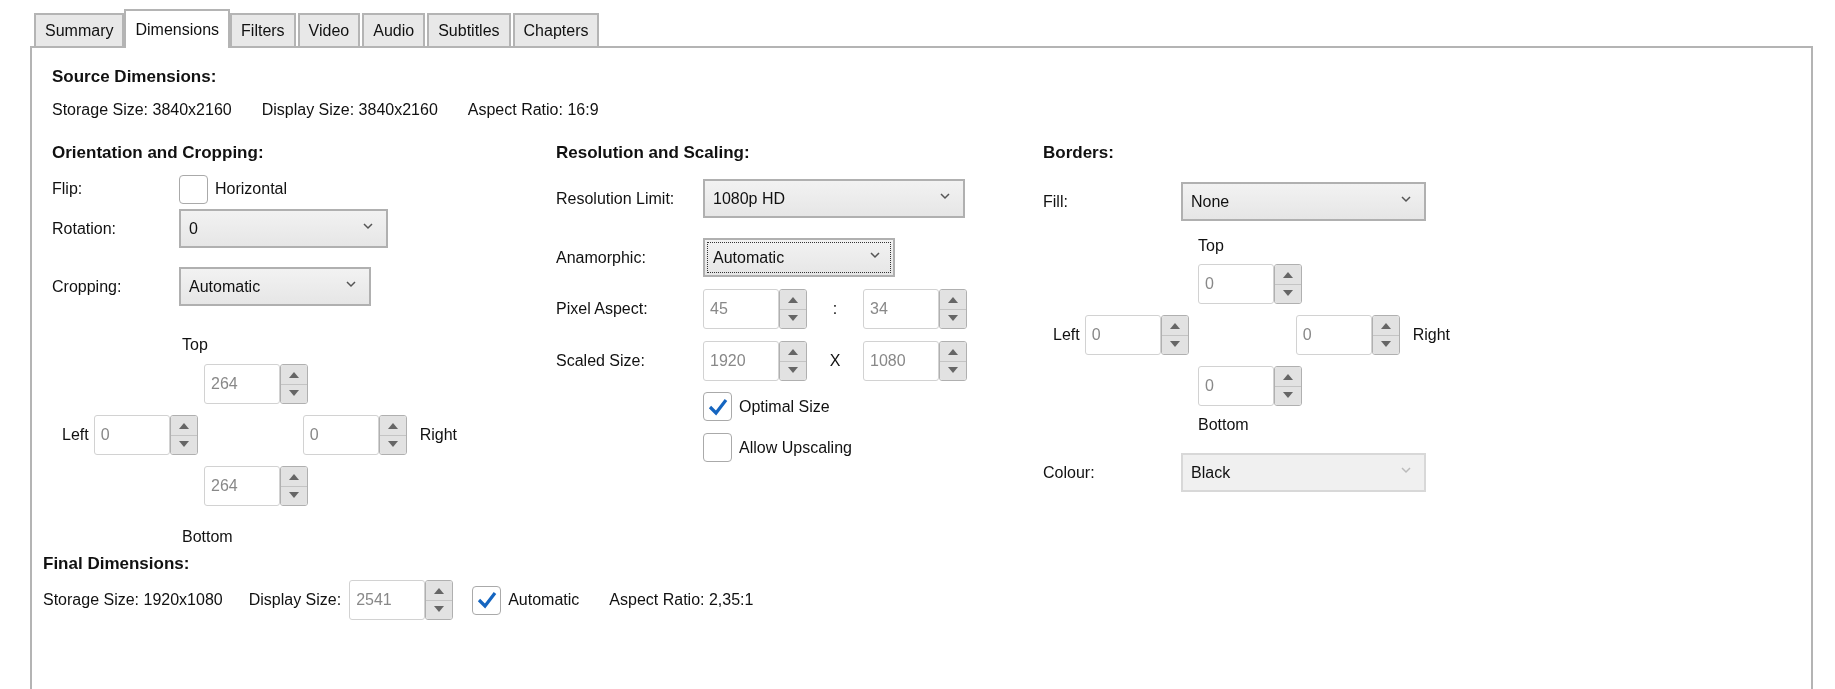 This screenshot has height=689, width=1835. I want to click on checkbox-label: Optimal Size, so click(784, 406).